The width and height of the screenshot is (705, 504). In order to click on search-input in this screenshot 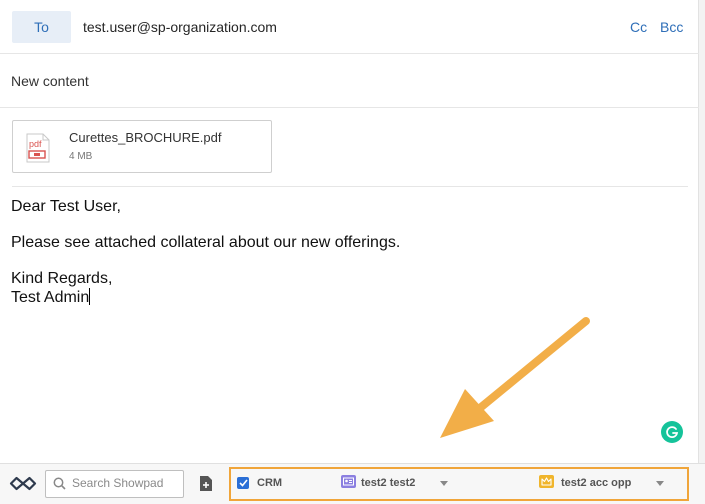, I will do `click(126, 483)`.